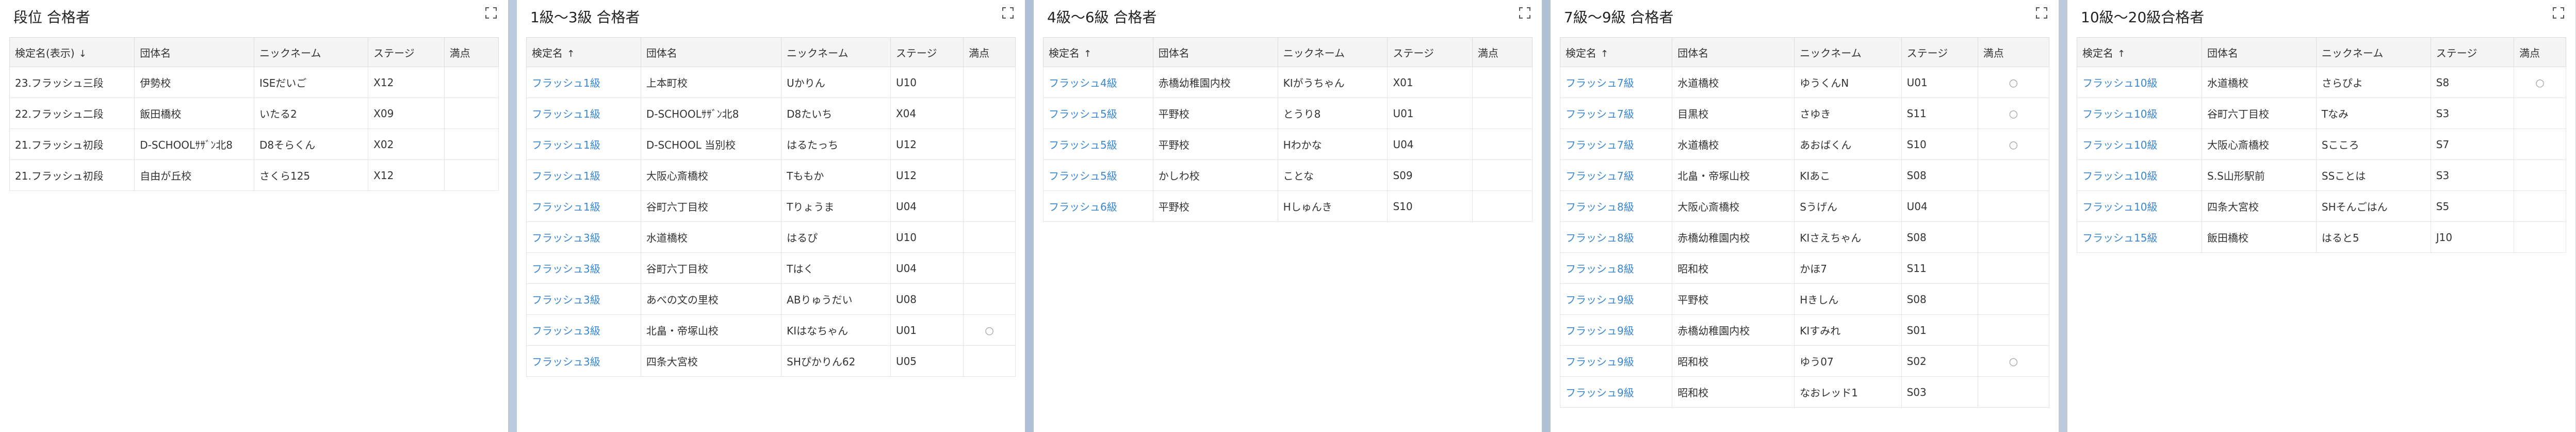  Describe the element at coordinates (1805, 82) in the screenshot. I see `table-row: フラッシュ7級 水道橋校 ゆうくんN U01 ○` at that location.